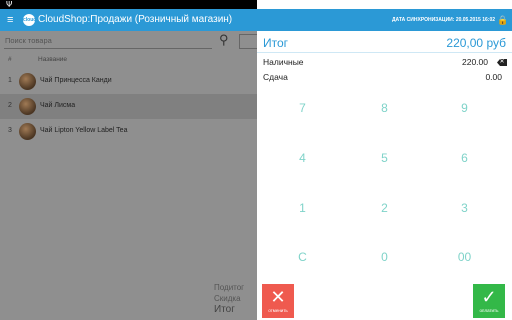 The image size is (512, 320). Describe the element at coordinates (28, 40) in the screenshot. I see `search-input: Поиск товара` at that location.